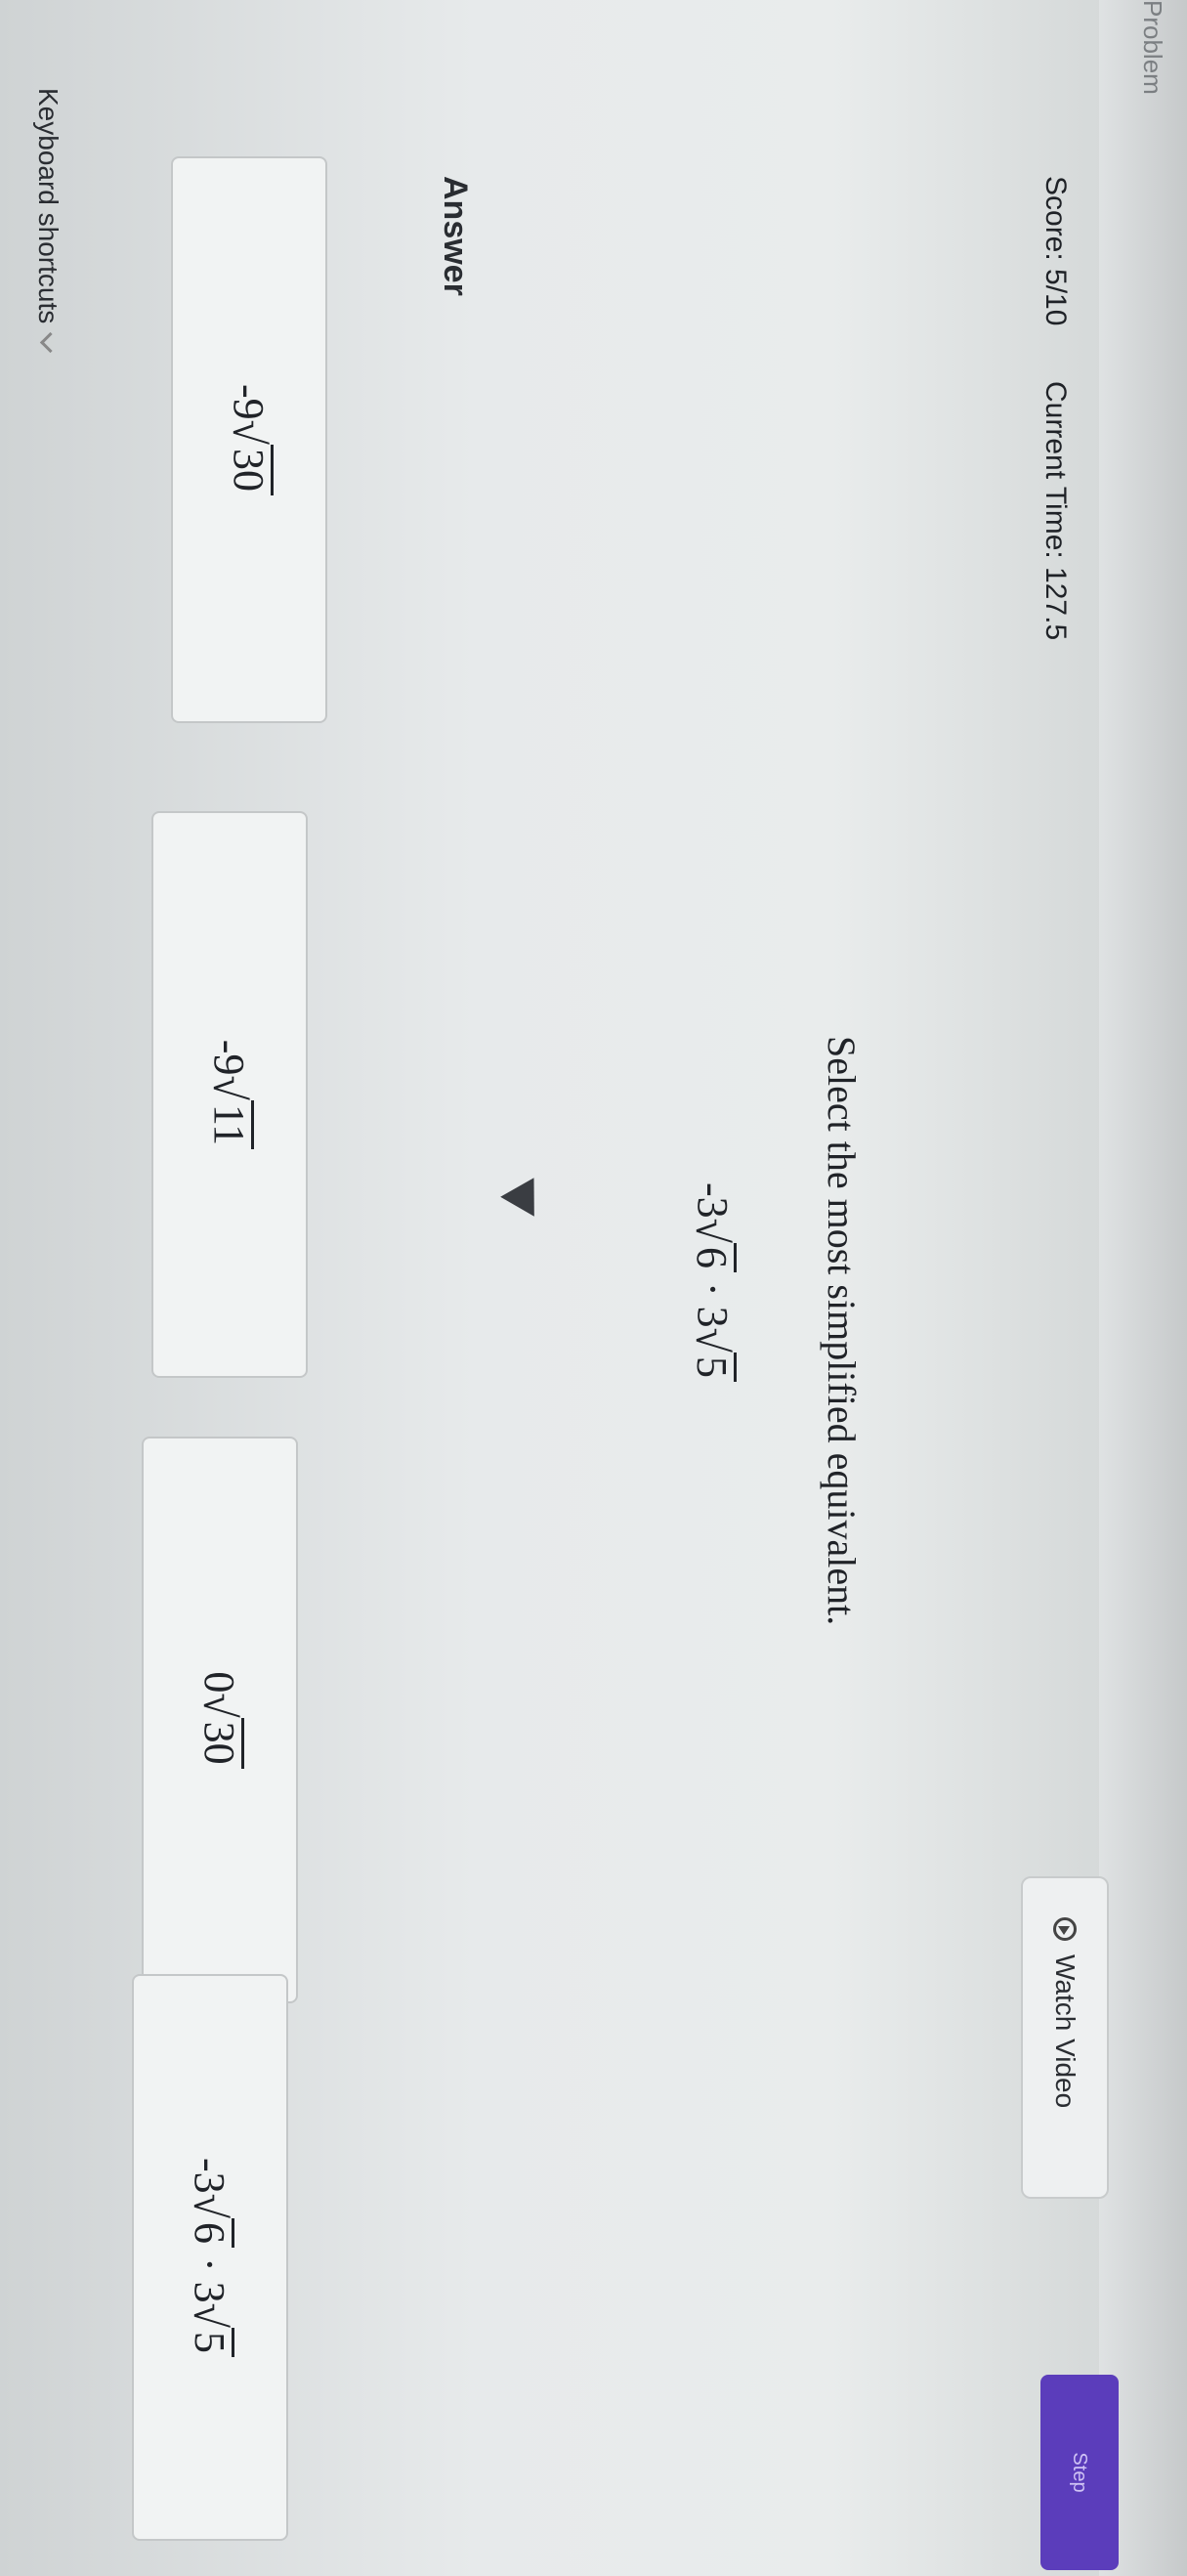  What do you see at coordinates (713, 1258) in the screenshot?
I see `expr-rad1: 6` at bounding box center [713, 1258].